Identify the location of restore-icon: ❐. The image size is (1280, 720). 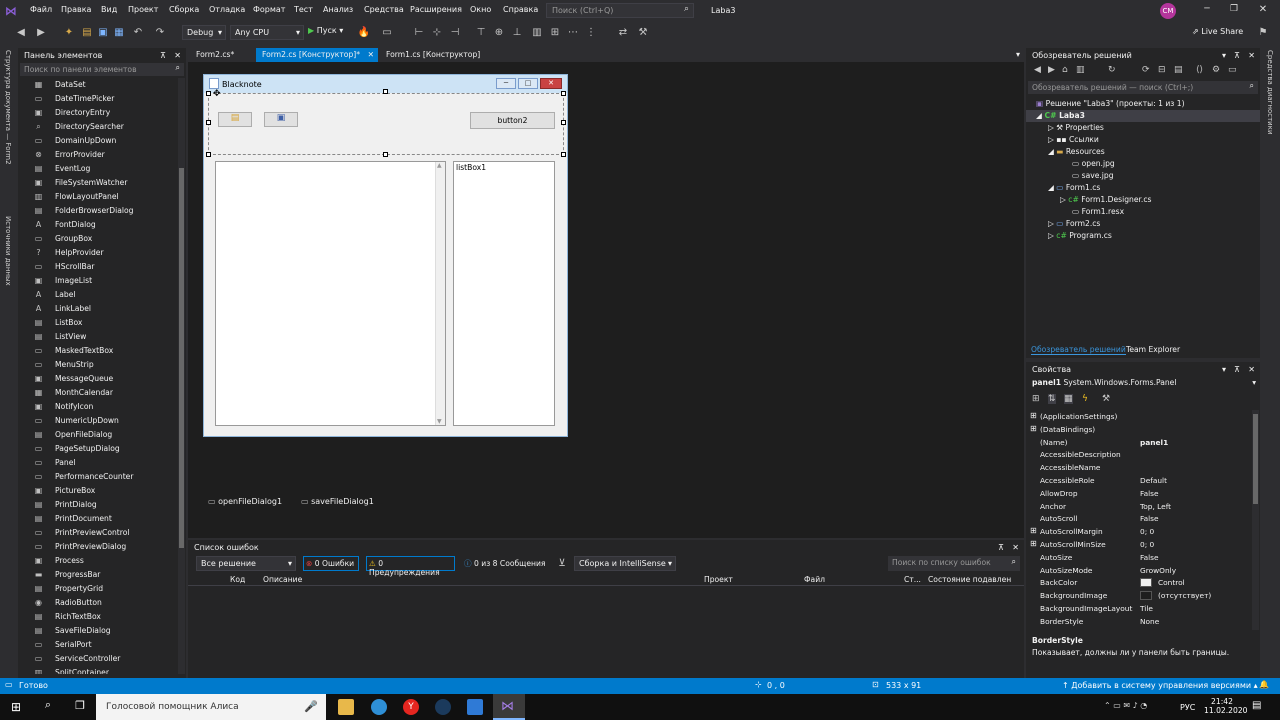
(1234, 11).